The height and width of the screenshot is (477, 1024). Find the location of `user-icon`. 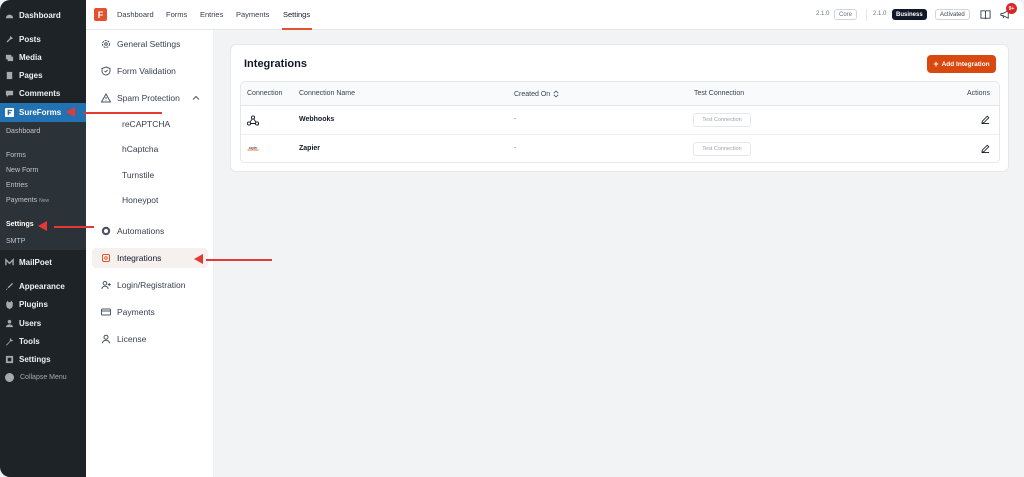

user-icon is located at coordinates (106, 339).